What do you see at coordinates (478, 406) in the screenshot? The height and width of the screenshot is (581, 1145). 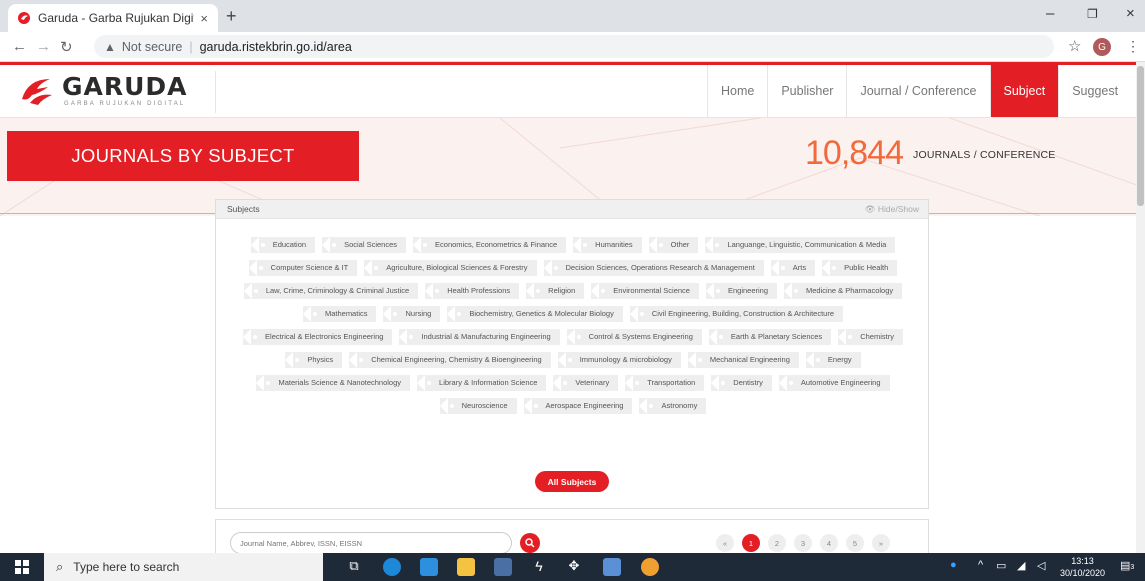 I see `subject-tag: Neuroscience` at bounding box center [478, 406].